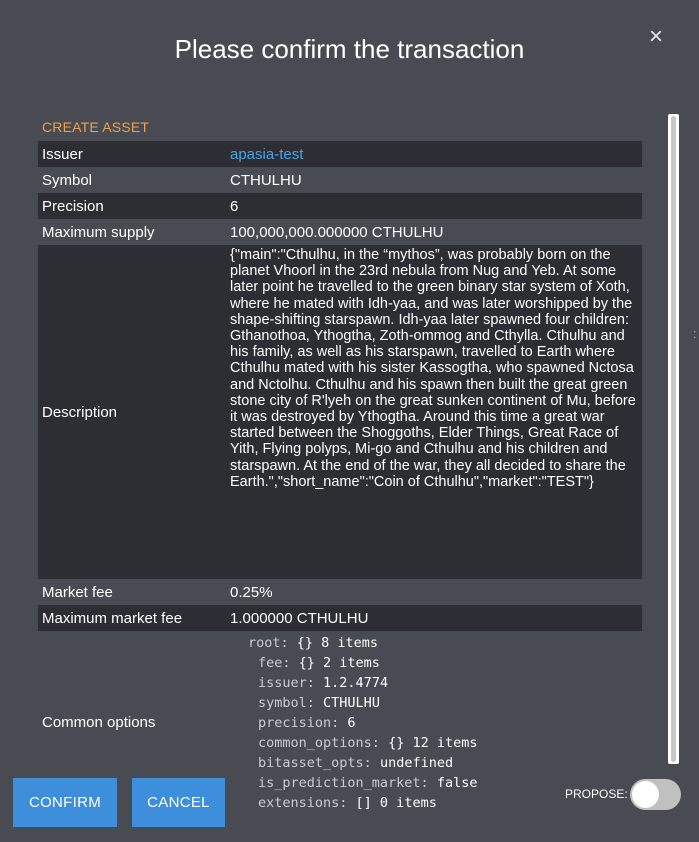 The width and height of the screenshot is (699, 842). What do you see at coordinates (436, 154) in the screenshot?
I see `issuer-link: apasia-test` at bounding box center [436, 154].